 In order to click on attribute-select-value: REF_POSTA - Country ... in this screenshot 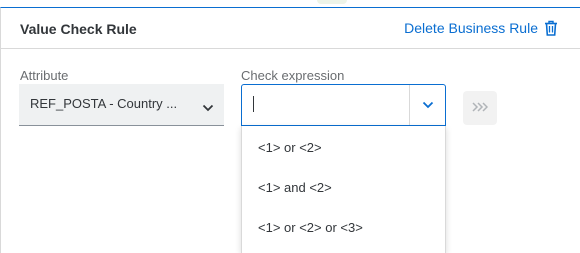, I will do `click(104, 103)`.